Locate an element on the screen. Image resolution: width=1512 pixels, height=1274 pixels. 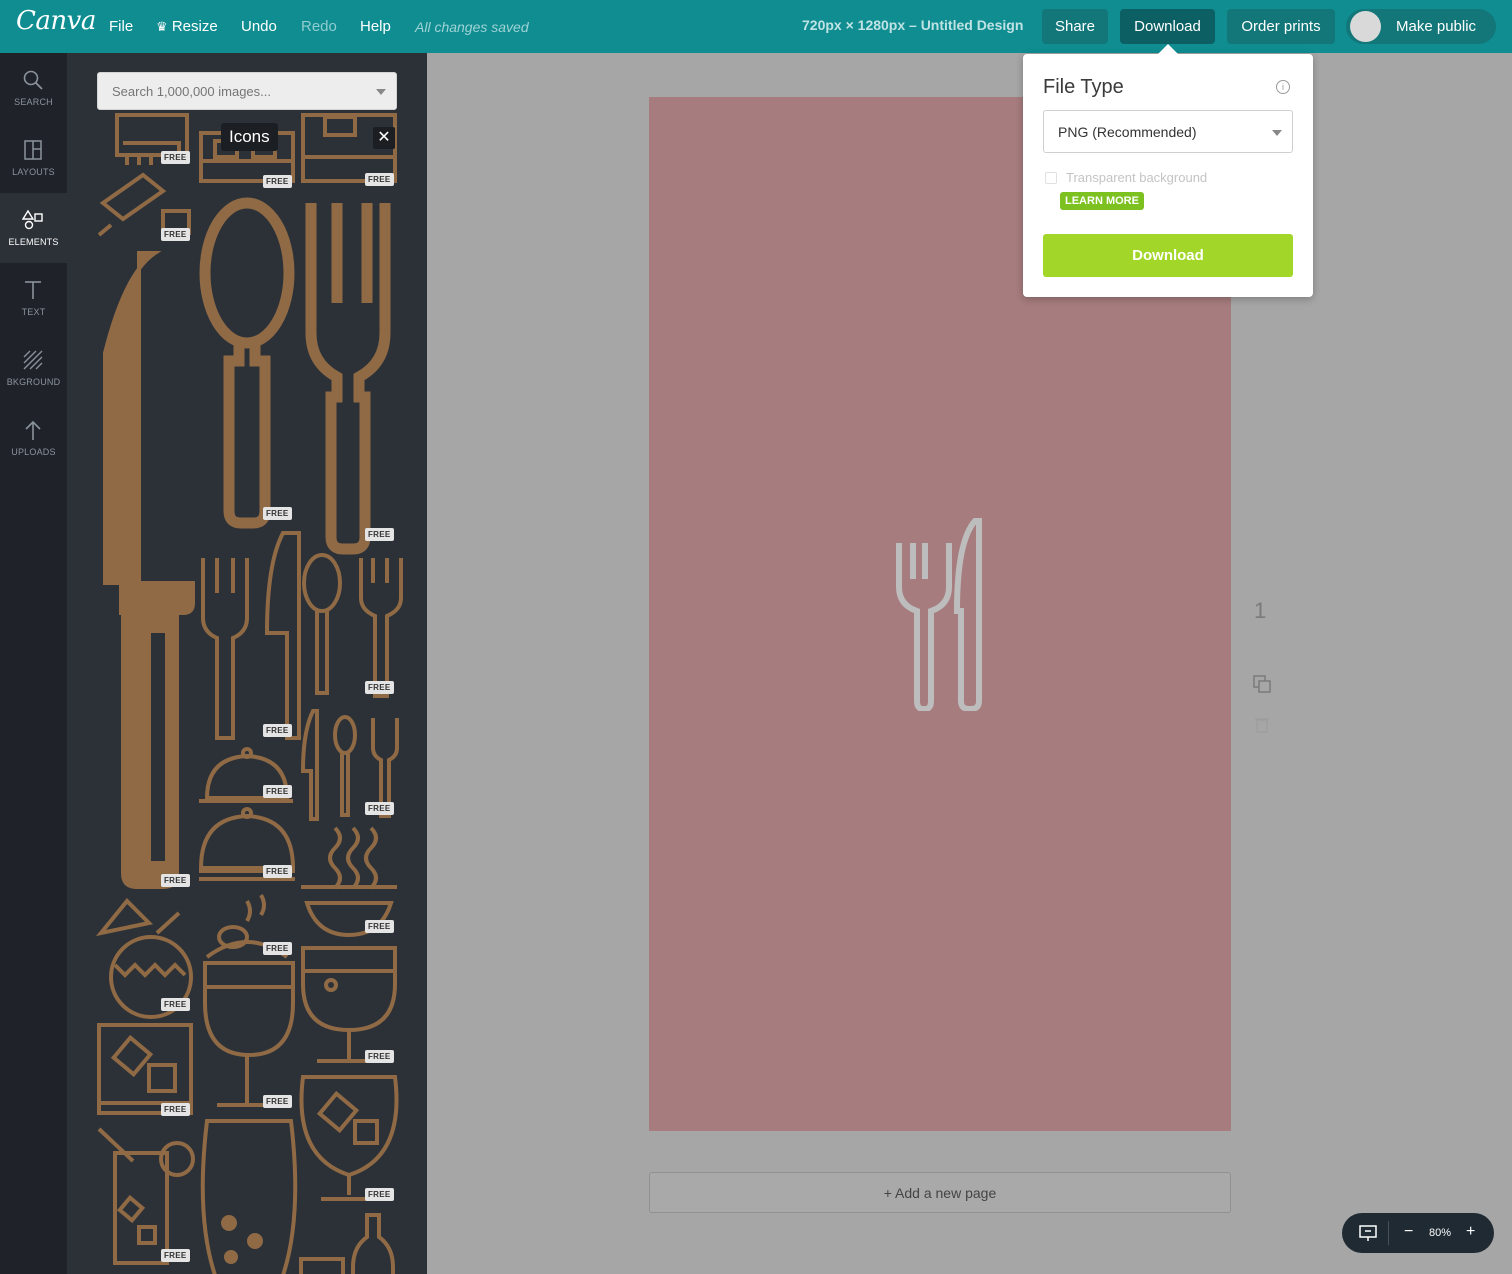
make-public-label: Make public is located at coordinates (1436, 26).